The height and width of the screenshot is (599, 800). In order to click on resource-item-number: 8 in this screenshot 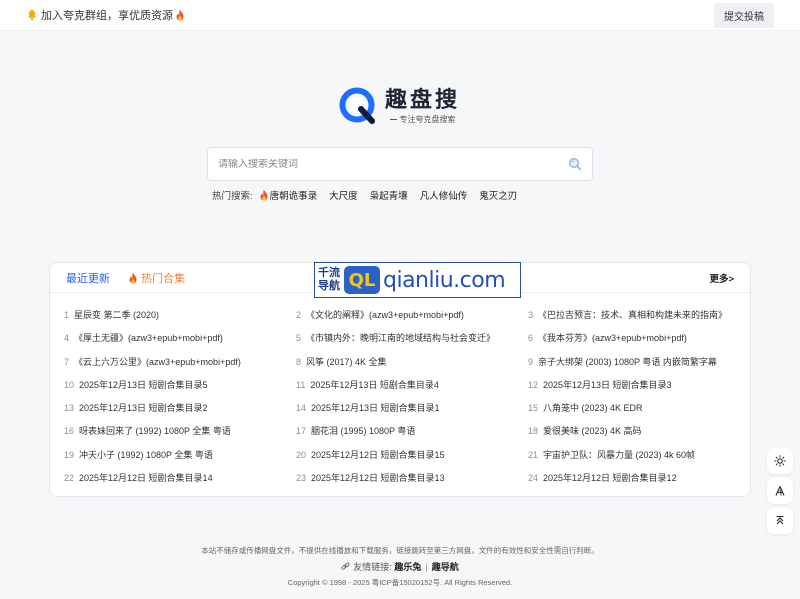, I will do `click(299, 361)`.